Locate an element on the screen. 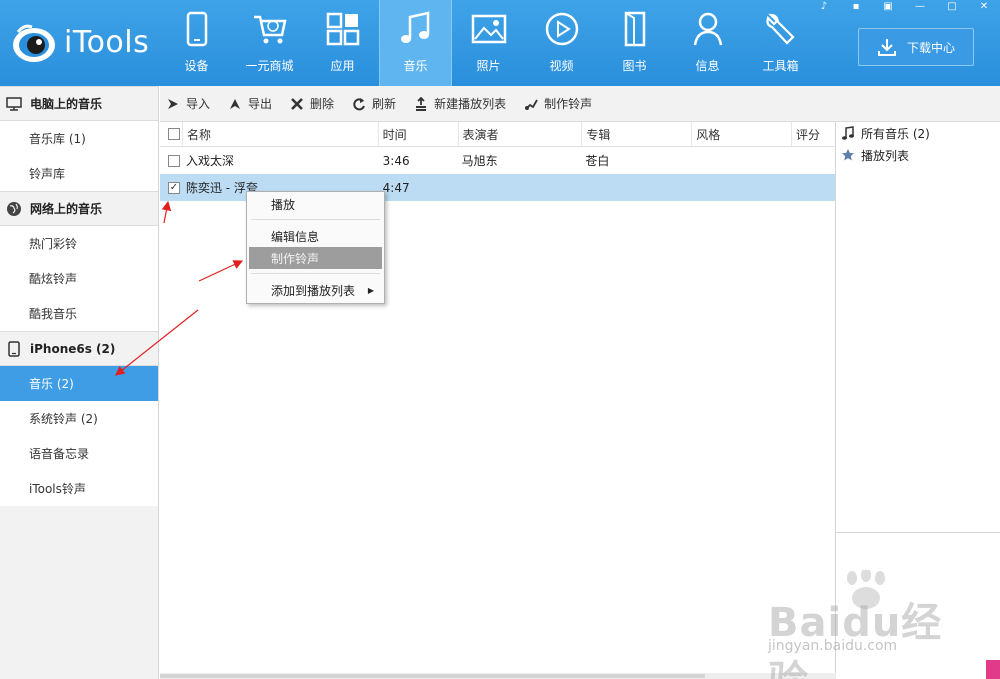 The width and height of the screenshot is (1000, 679). row-check-cell is located at coordinates (171, 160).